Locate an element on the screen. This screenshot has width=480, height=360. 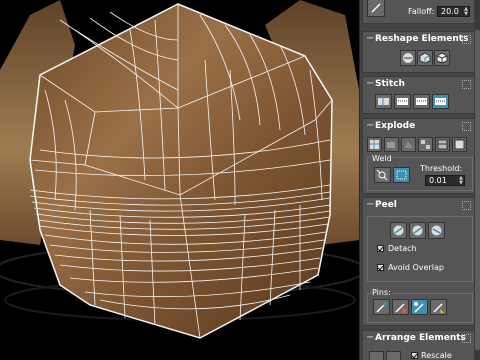
weld-label: Weld is located at coordinates (382, 158).